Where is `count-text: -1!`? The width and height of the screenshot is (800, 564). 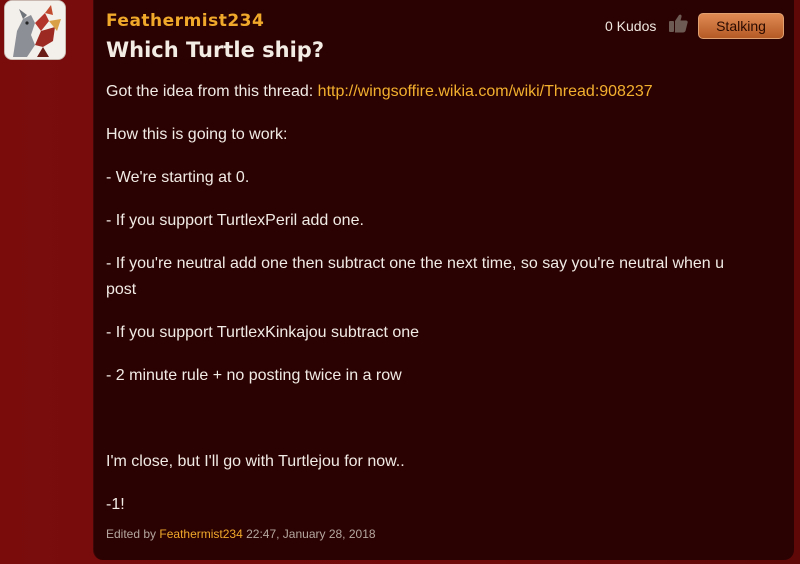
count-text: -1! is located at coordinates (115, 504).